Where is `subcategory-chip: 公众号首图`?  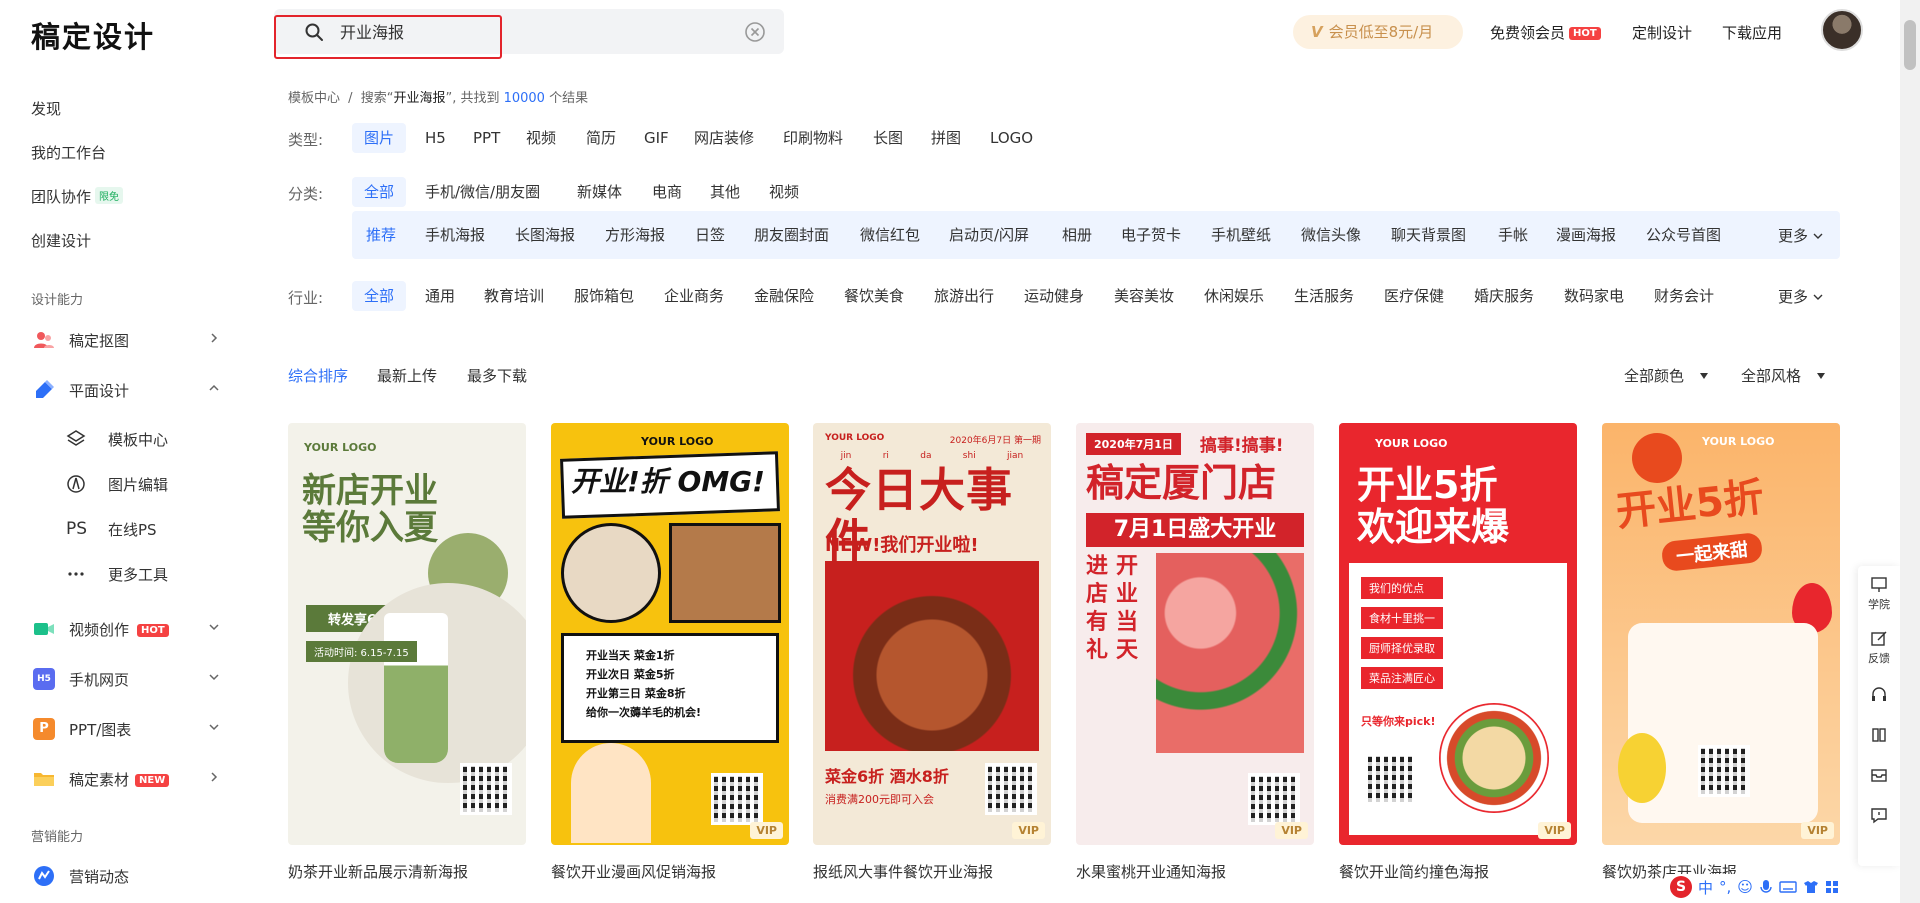 subcategory-chip: 公众号首图 is located at coordinates (1683, 235).